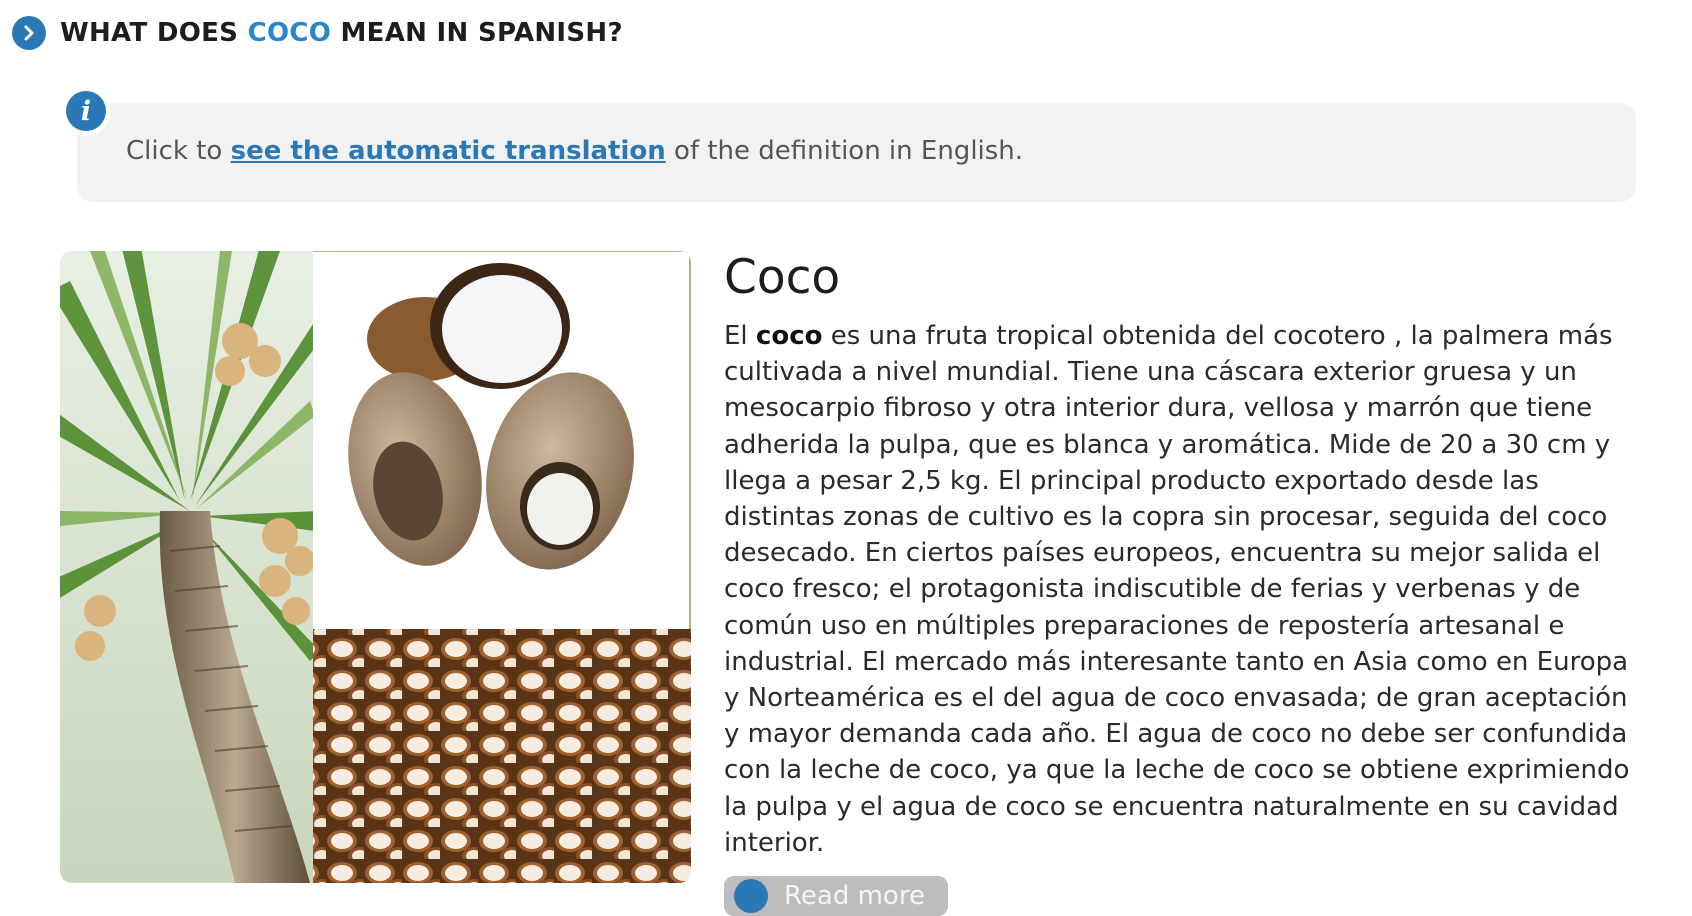  I want to click on info-icon-wrapper: i, so click(86, 111).